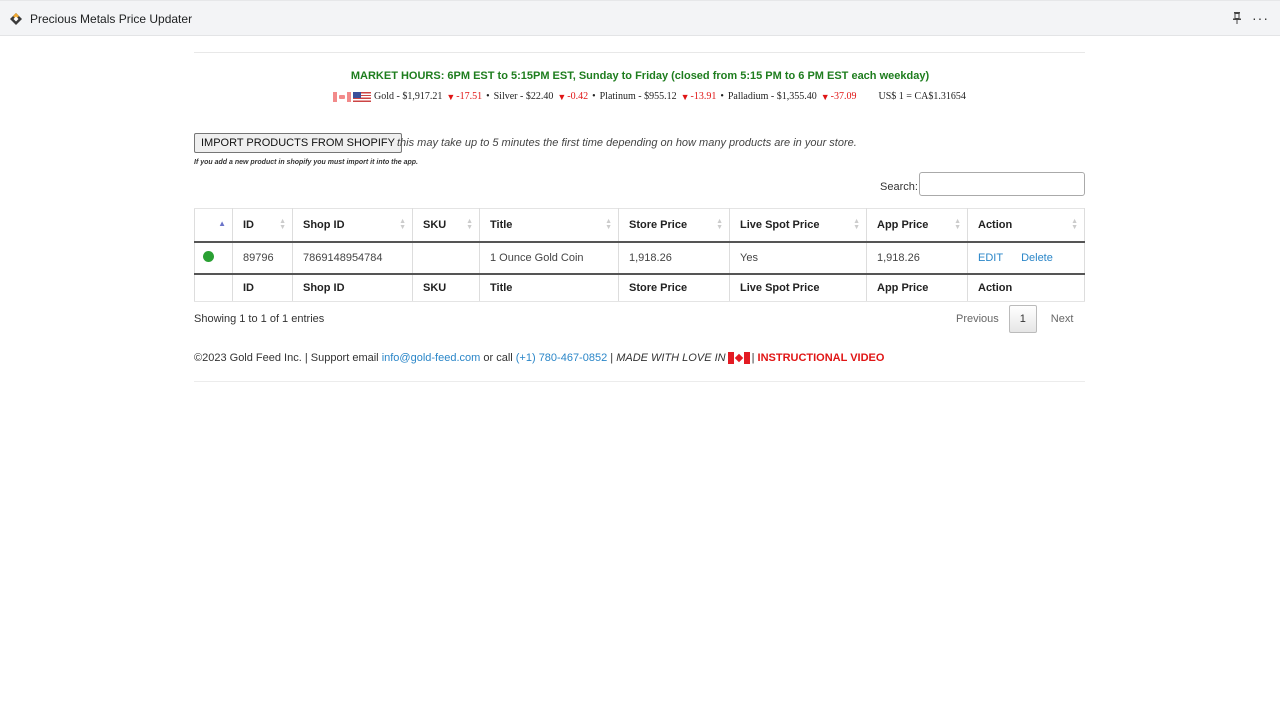 Image resolution: width=1280 pixels, height=720 pixels. What do you see at coordinates (446, 287) in the screenshot?
I see `footer-header-sku: SKU` at bounding box center [446, 287].